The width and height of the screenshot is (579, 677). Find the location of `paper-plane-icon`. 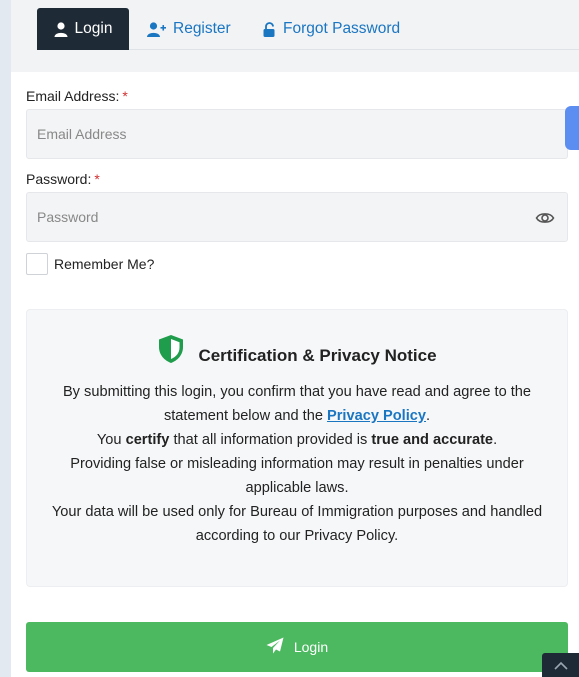

paper-plane-icon is located at coordinates (275, 647).